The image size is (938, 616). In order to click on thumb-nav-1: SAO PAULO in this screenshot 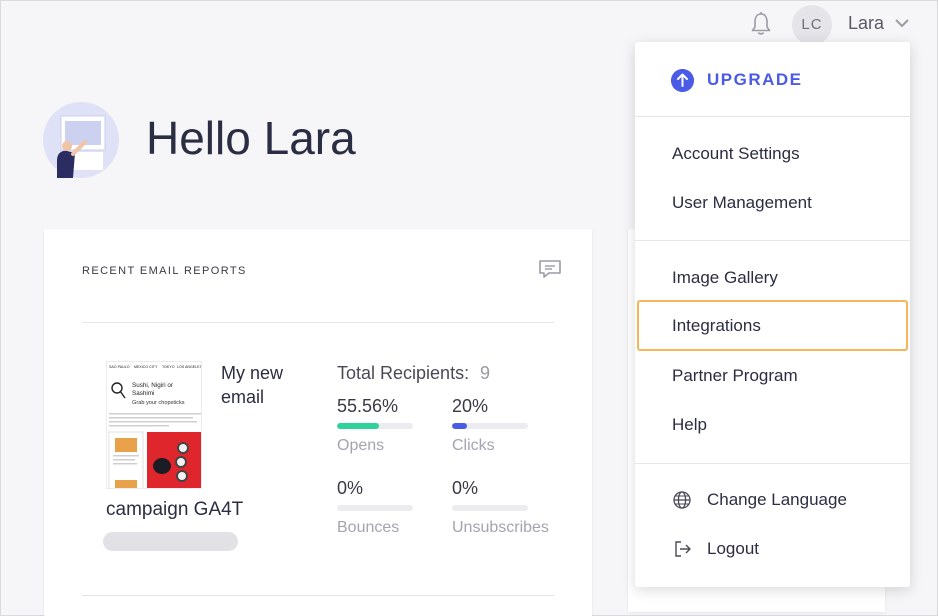, I will do `click(119, 367)`.